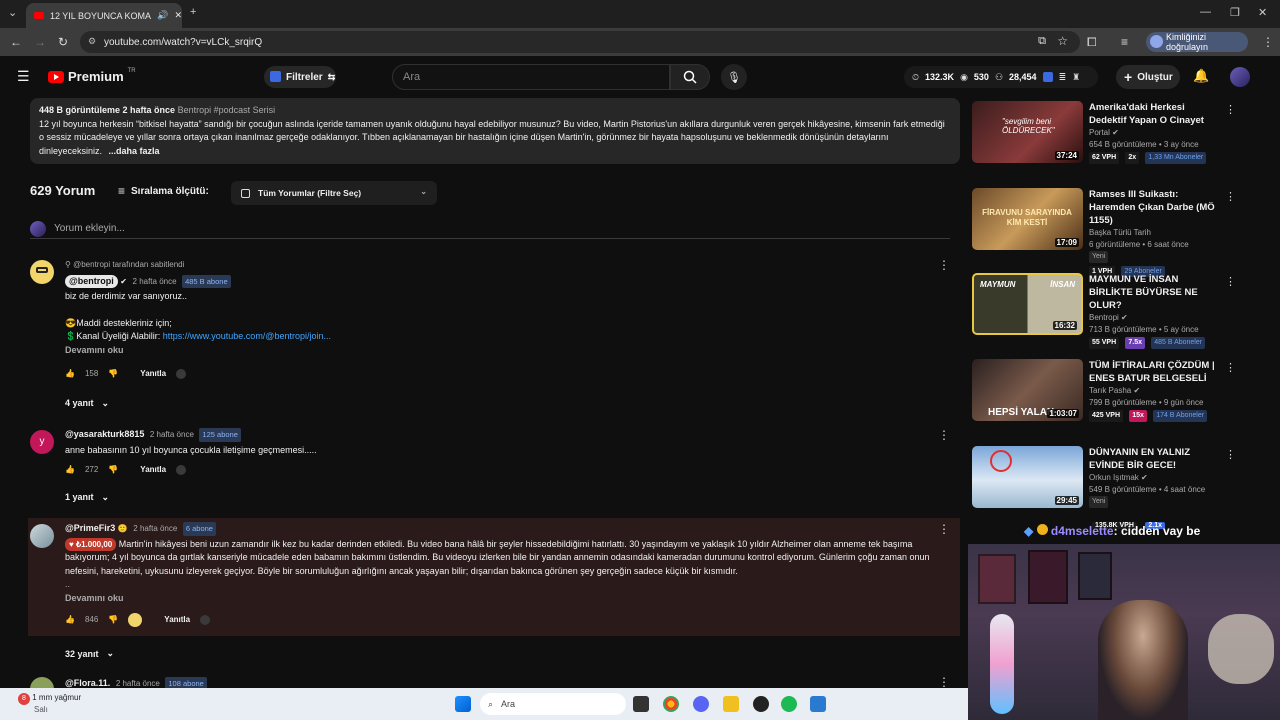 Image resolution: width=1280 pixels, height=720 pixels. Describe the element at coordinates (12, 12) in the screenshot. I see `tab-list-icon: ⌄` at that location.